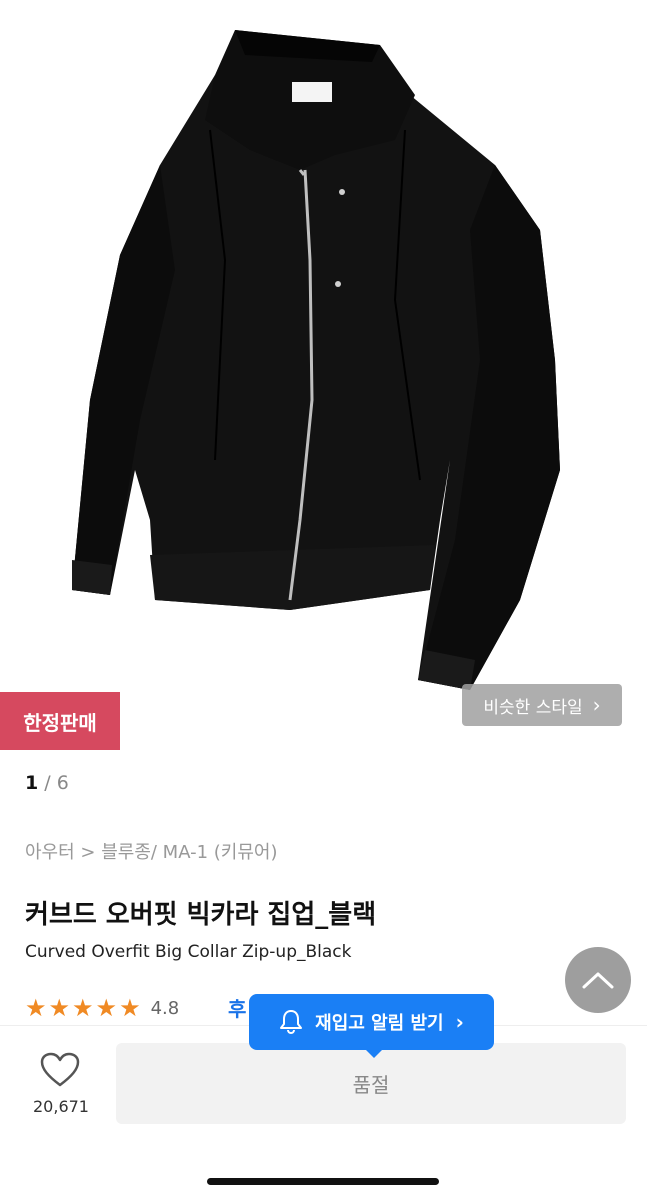 The height and width of the screenshot is (1200, 647). I want to click on tooltip-arrow, so click(374, 1053).